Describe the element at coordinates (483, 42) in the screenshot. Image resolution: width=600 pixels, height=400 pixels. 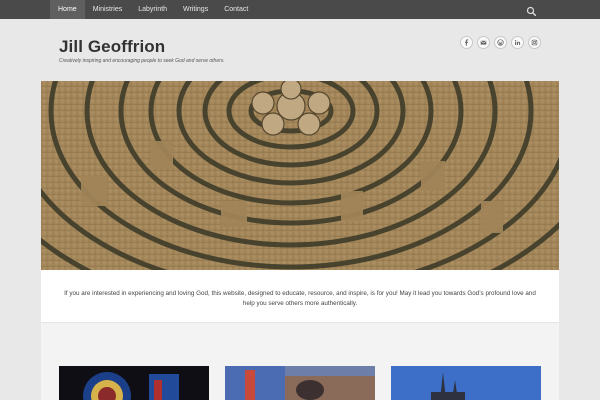
I see `email-icon` at that location.